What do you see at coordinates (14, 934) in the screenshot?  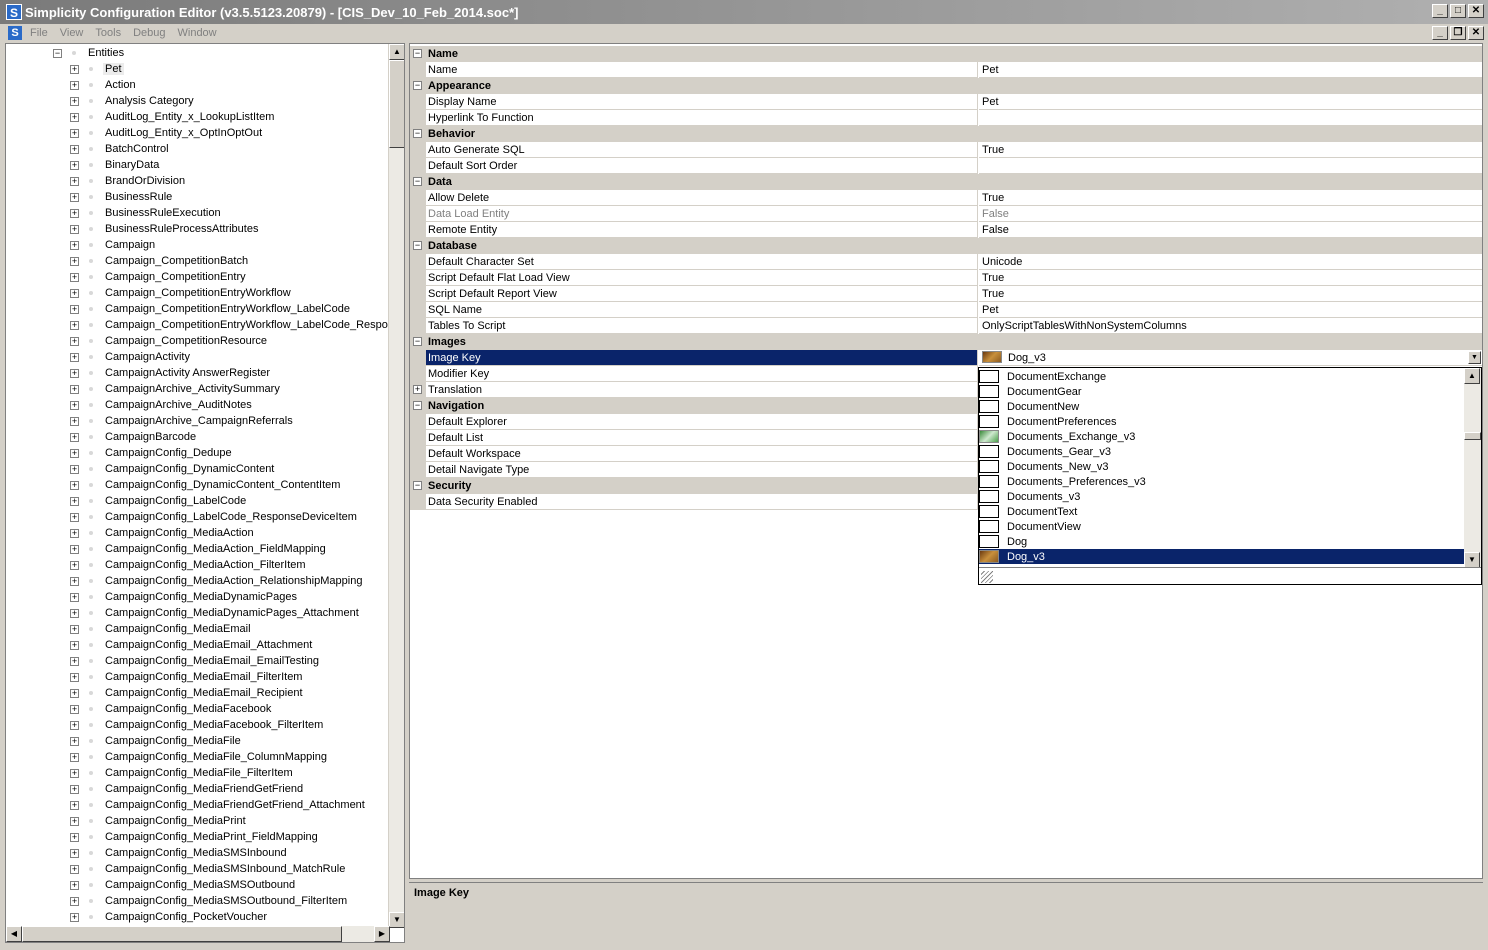 I see `scroll-left-arrow-icon: ◀` at bounding box center [14, 934].